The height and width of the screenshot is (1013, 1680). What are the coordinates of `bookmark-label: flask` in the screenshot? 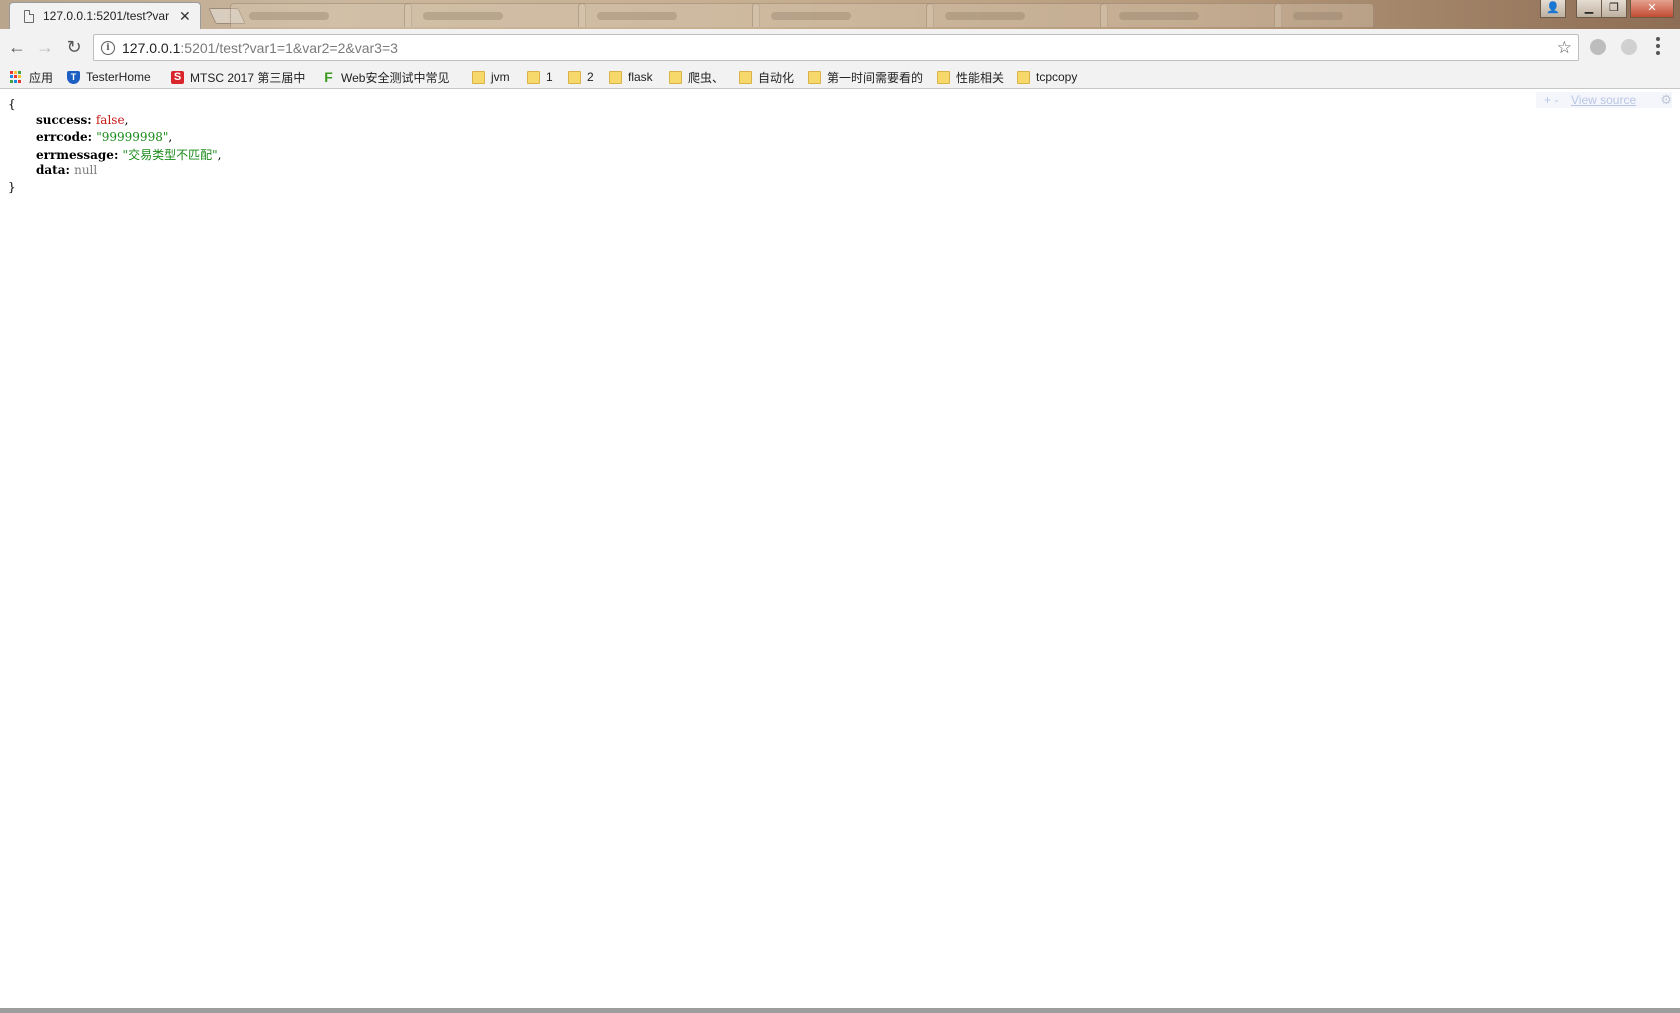 It's located at (640, 77).